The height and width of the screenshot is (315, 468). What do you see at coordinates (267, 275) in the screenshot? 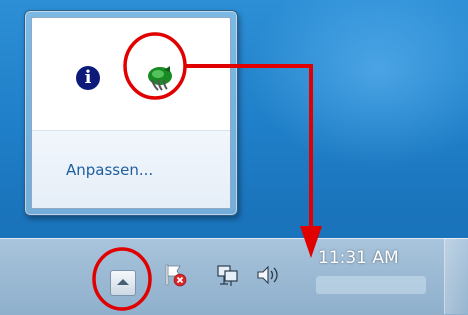
I see `volume-icon` at bounding box center [267, 275].